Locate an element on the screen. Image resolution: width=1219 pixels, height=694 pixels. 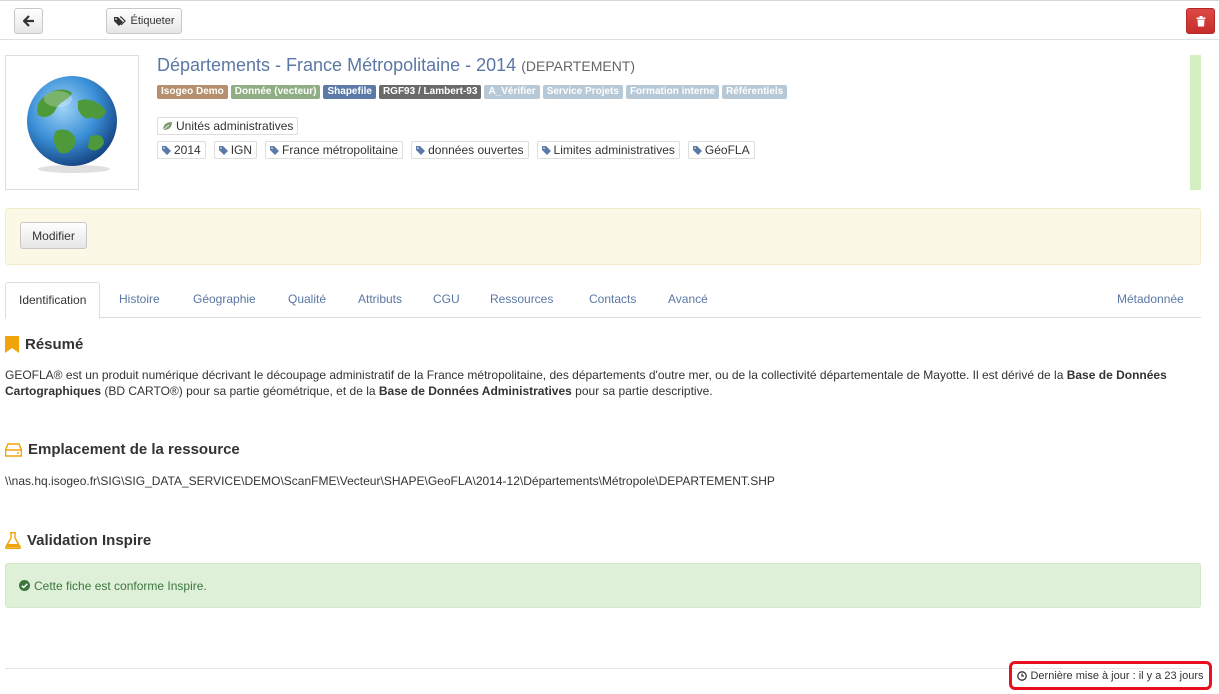
status-indicator-bar is located at coordinates (1195, 122).